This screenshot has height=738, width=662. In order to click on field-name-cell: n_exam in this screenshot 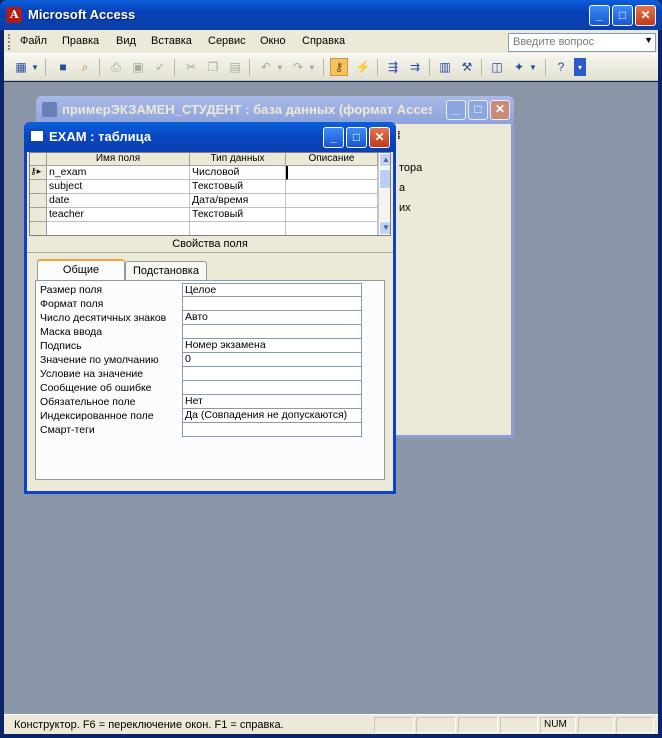, I will do `click(118, 173)`.